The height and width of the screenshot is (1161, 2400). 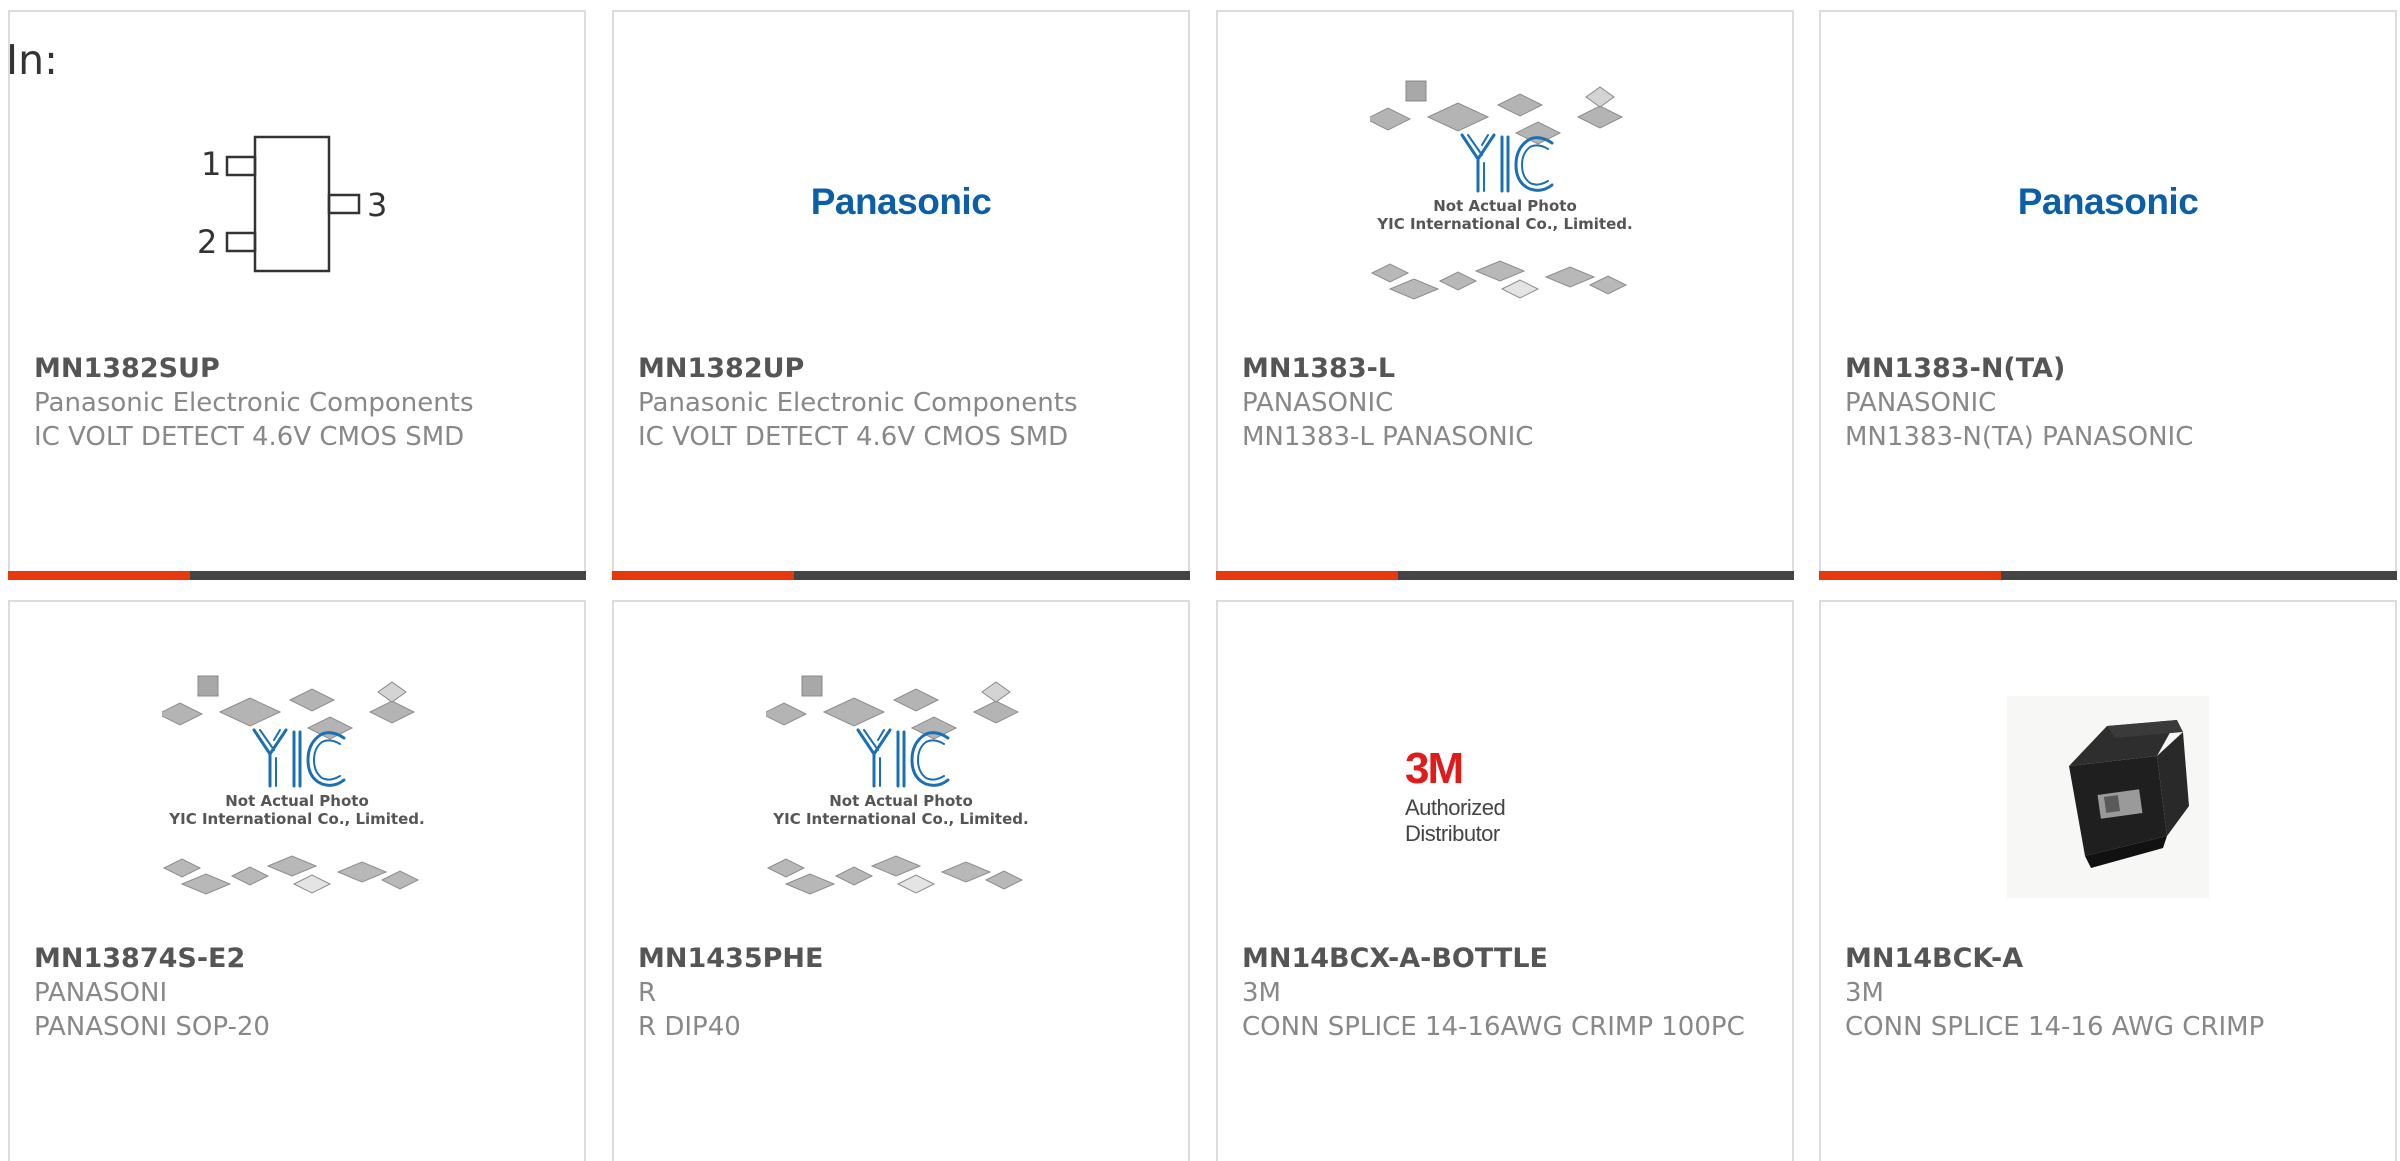 What do you see at coordinates (2055, 1027) in the screenshot?
I see `product-description: CONN SPLICE 14-16 AWG CRIMP` at bounding box center [2055, 1027].